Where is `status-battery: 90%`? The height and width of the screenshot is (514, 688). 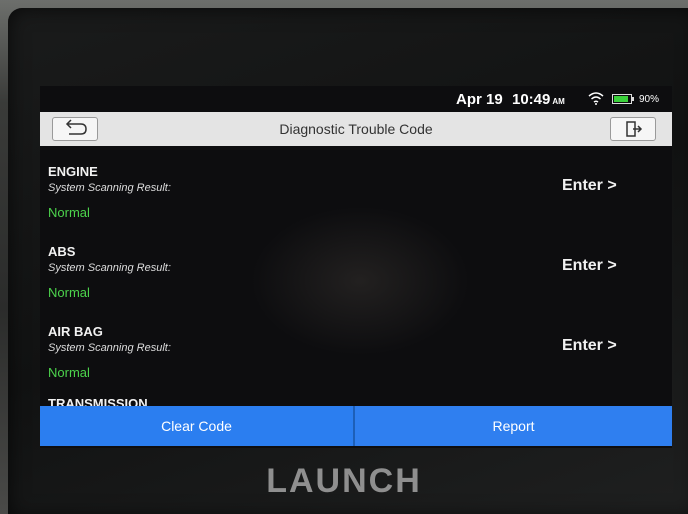 status-battery: 90% is located at coordinates (649, 99).